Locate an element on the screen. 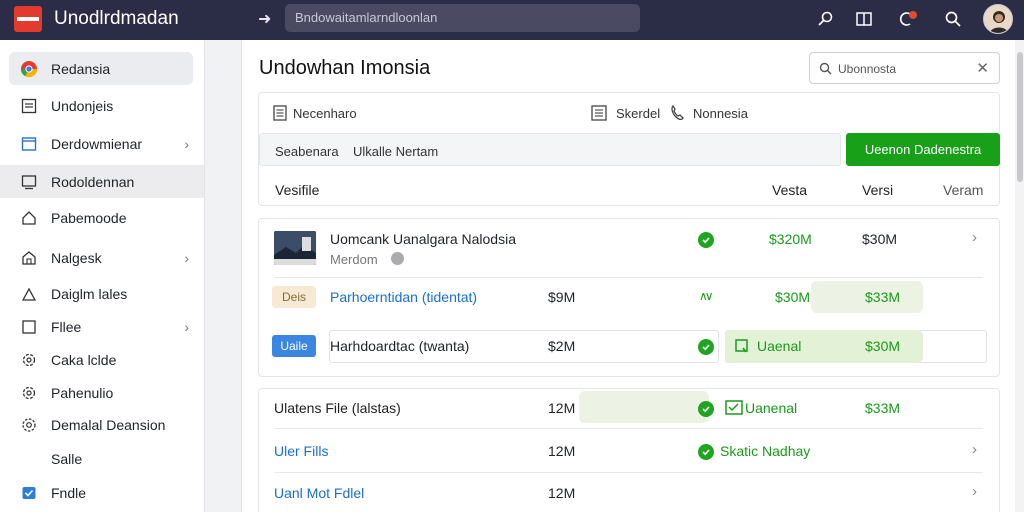 This screenshot has height=512, width=1024. file-name: Ulatens File (lalstas) is located at coordinates (337, 408).